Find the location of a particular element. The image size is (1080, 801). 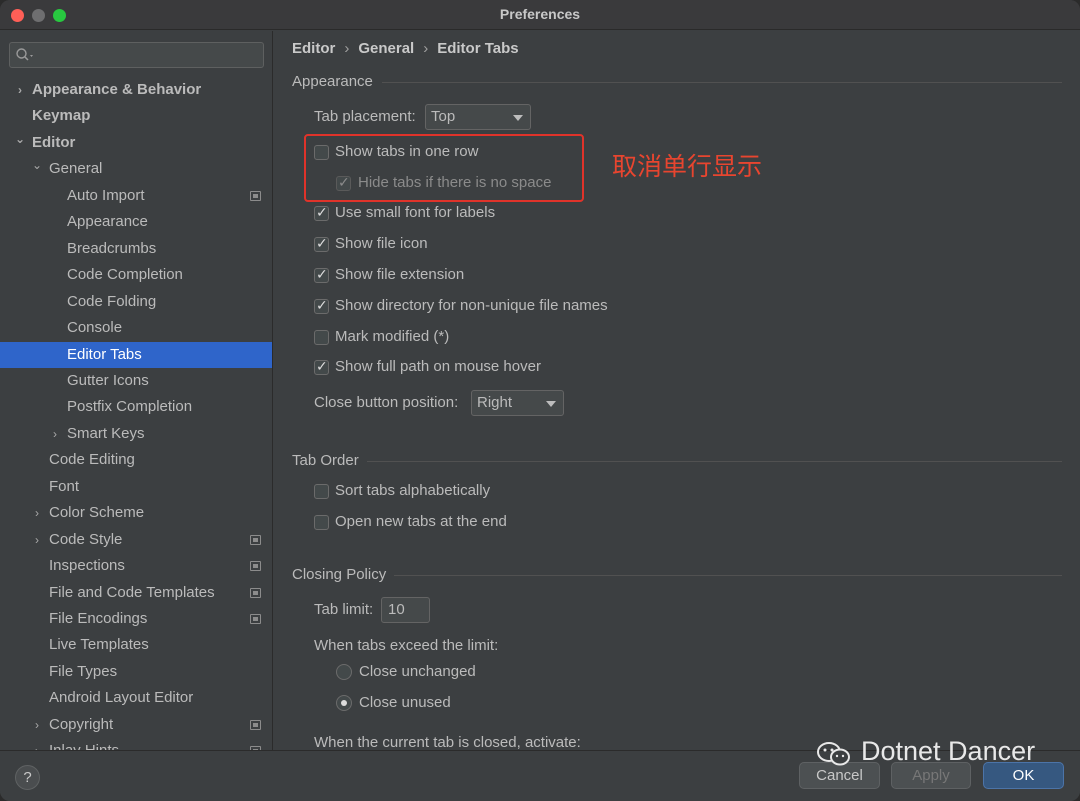

sort-tabs-checkbox is located at coordinates (321, 491).